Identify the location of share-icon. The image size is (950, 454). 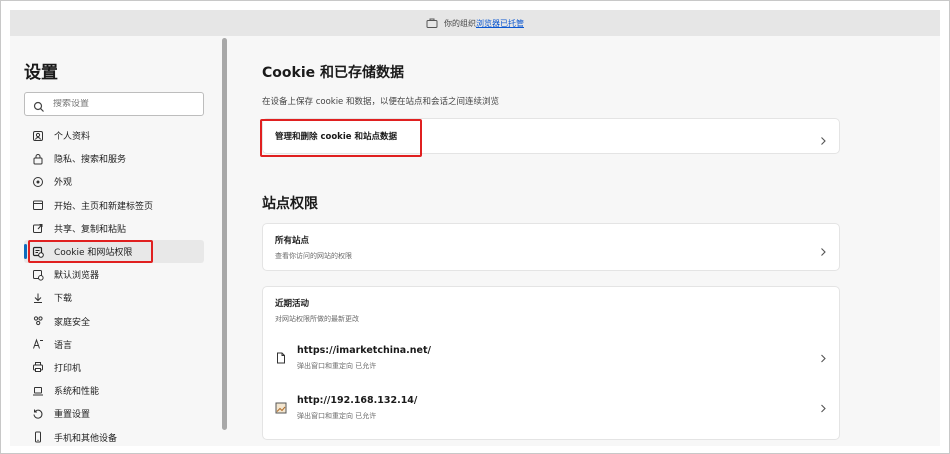
(38, 228).